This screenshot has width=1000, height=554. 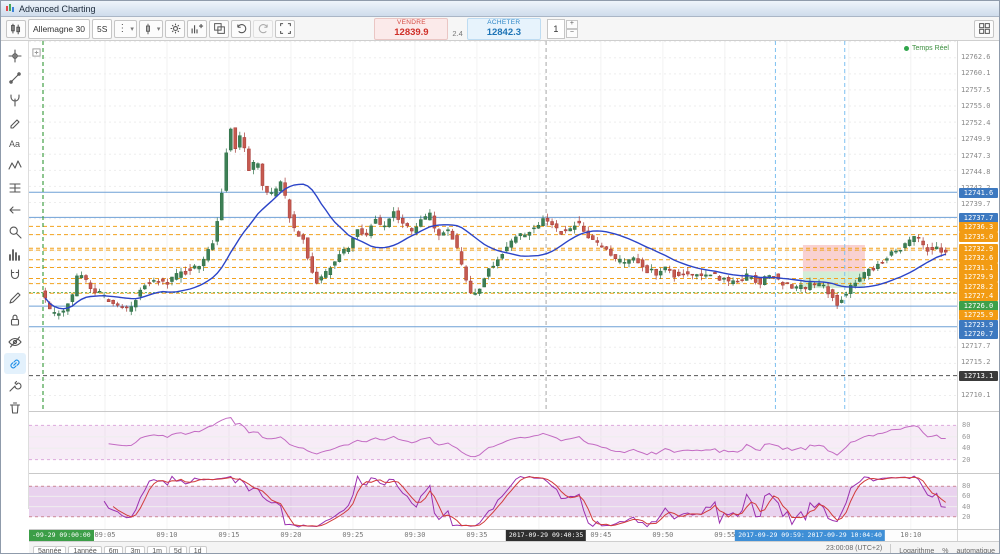 What do you see at coordinates (976, 122) in the screenshot?
I see `price-tick: 12752.4` at bounding box center [976, 122].